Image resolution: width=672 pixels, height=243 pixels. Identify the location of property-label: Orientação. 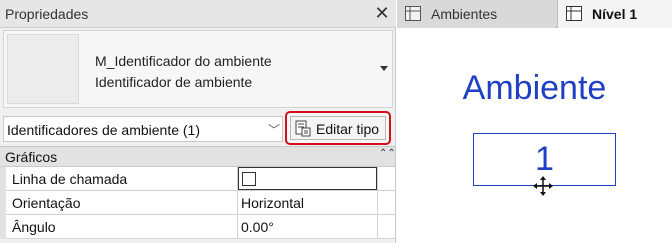
(46, 203).